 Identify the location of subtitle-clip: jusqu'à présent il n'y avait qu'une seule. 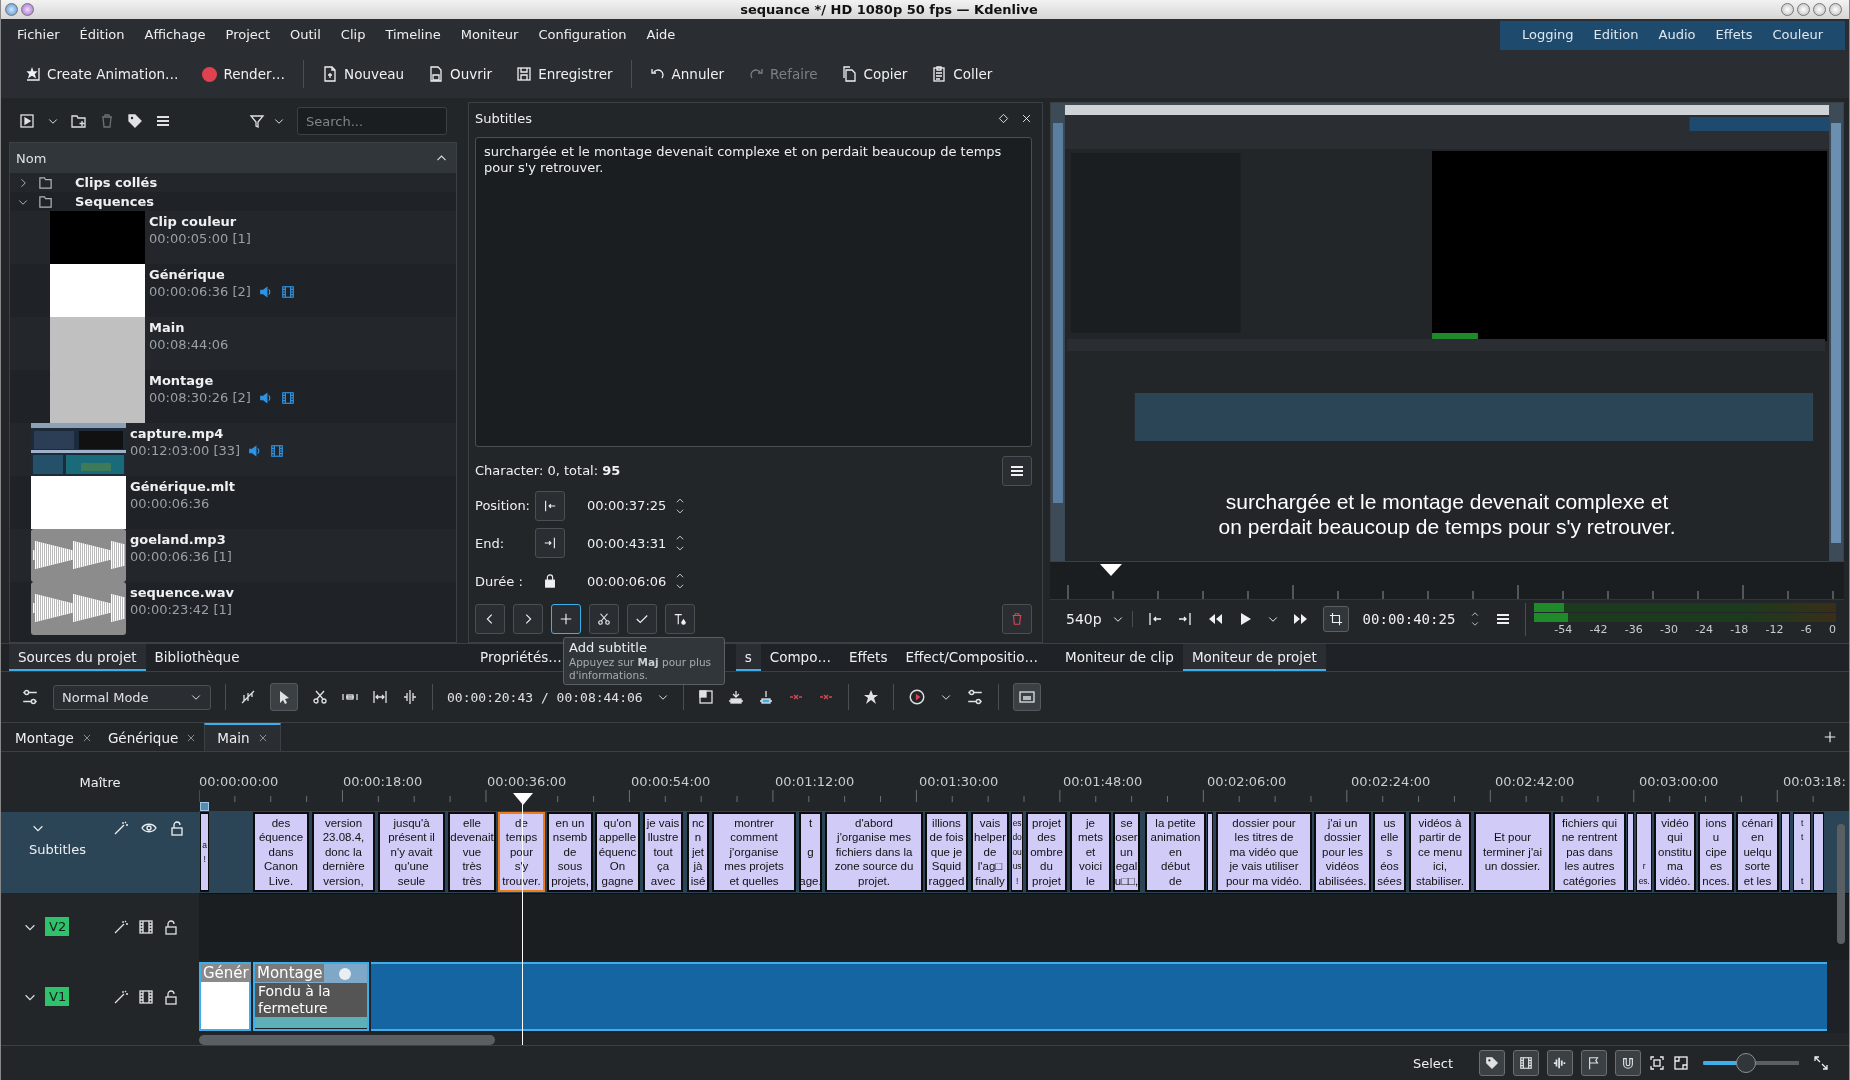
(411, 852).